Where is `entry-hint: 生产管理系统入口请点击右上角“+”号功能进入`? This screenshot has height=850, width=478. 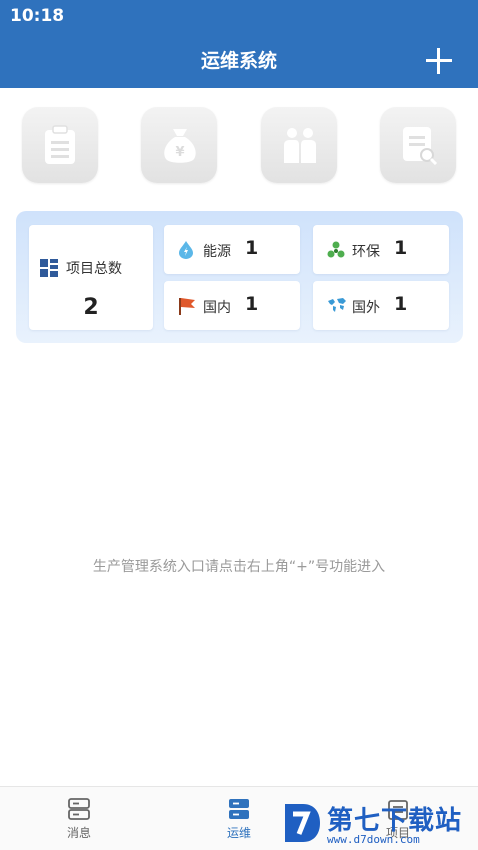 entry-hint: 生产管理系统入口请点击右上角“+”号功能进入 is located at coordinates (239, 567).